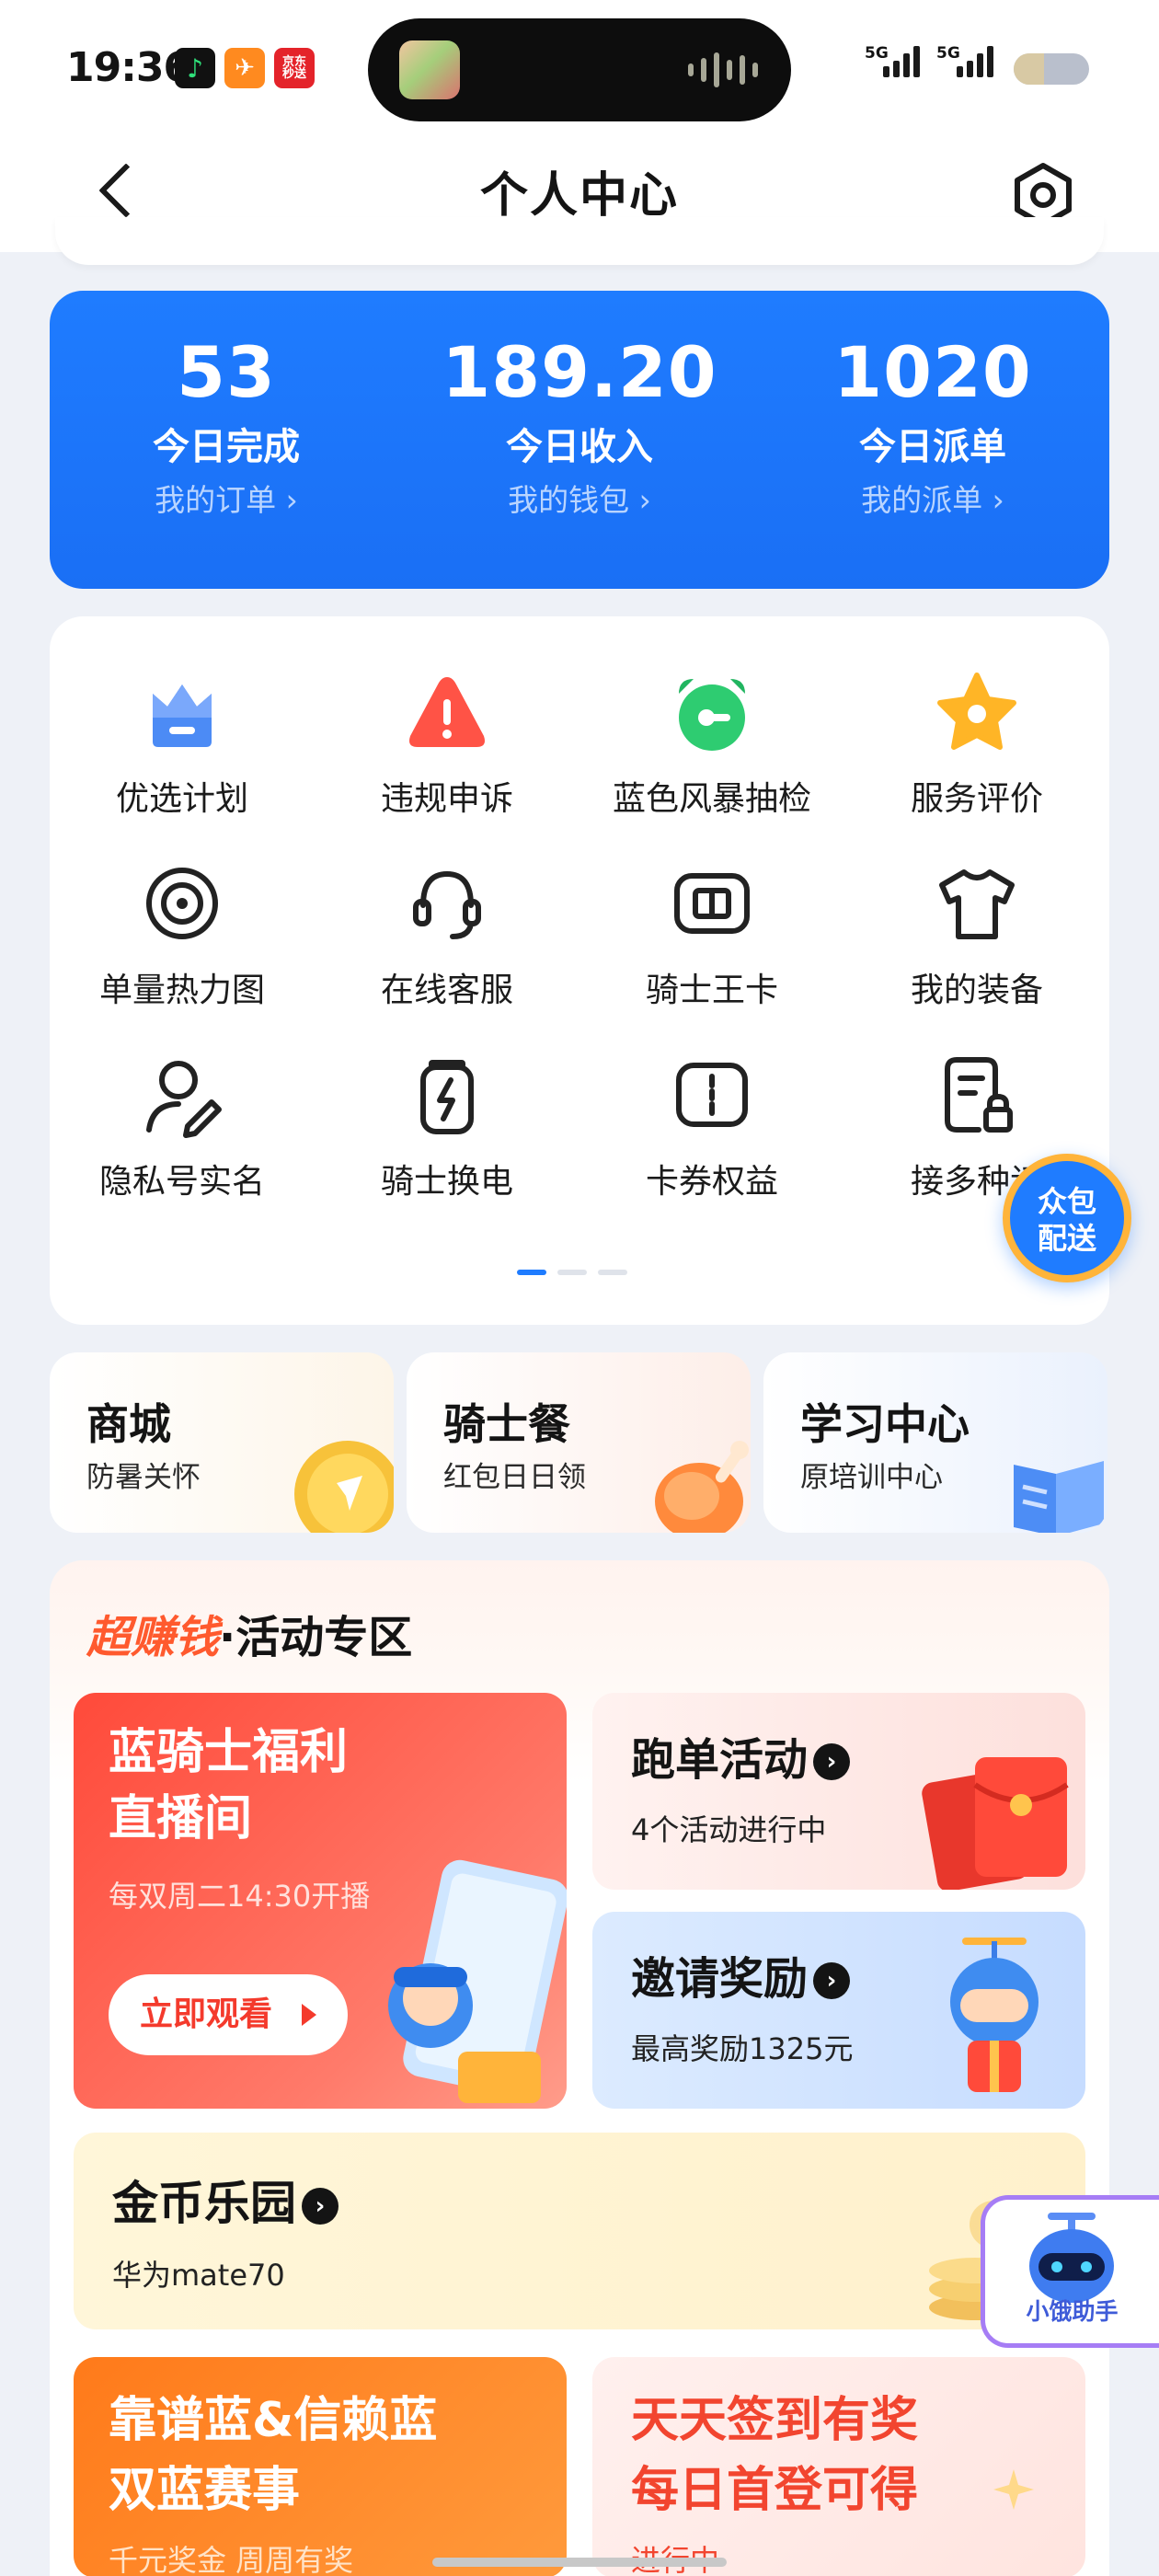  Describe the element at coordinates (742, 2048) in the screenshot. I see `invite-reward-subtitle: 最高奖励1325元` at that location.